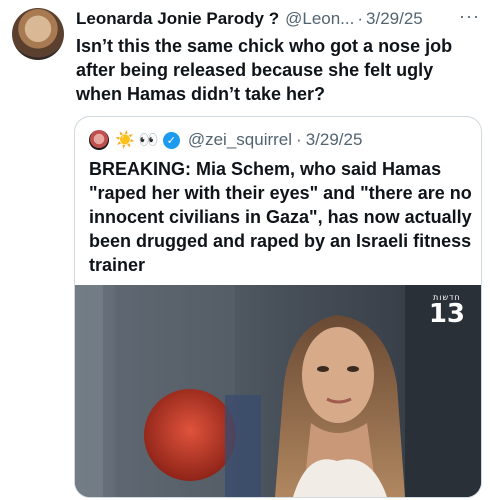 The width and height of the screenshot is (490, 500). Describe the element at coordinates (469, 16) in the screenshot. I see `more-icon: ···` at that location.